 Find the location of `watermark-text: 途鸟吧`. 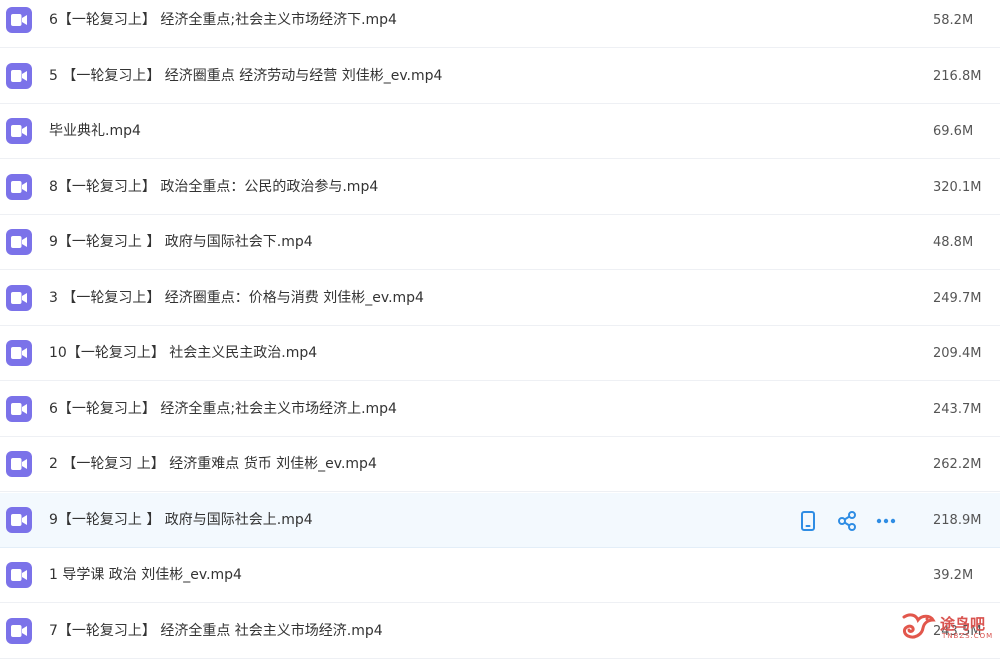

watermark-text: 途鸟吧 is located at coordinates (963, 624).